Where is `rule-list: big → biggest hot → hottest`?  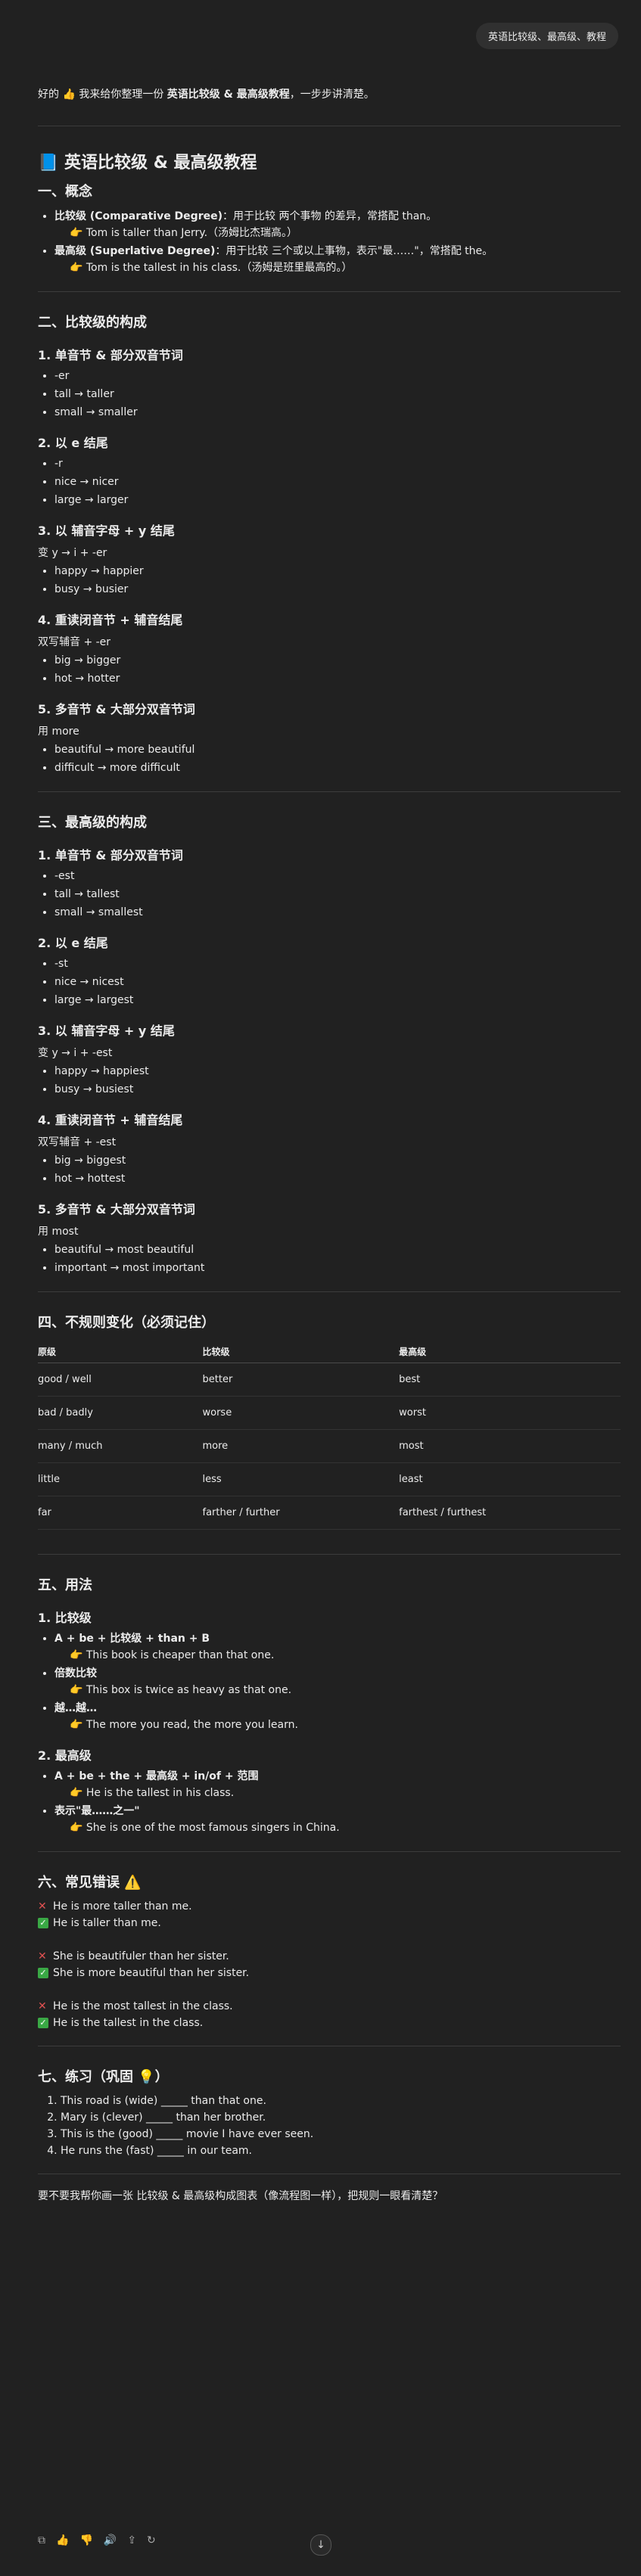 rule-list: big → biggest hot → hottest is located at coordinates (329, 1169).